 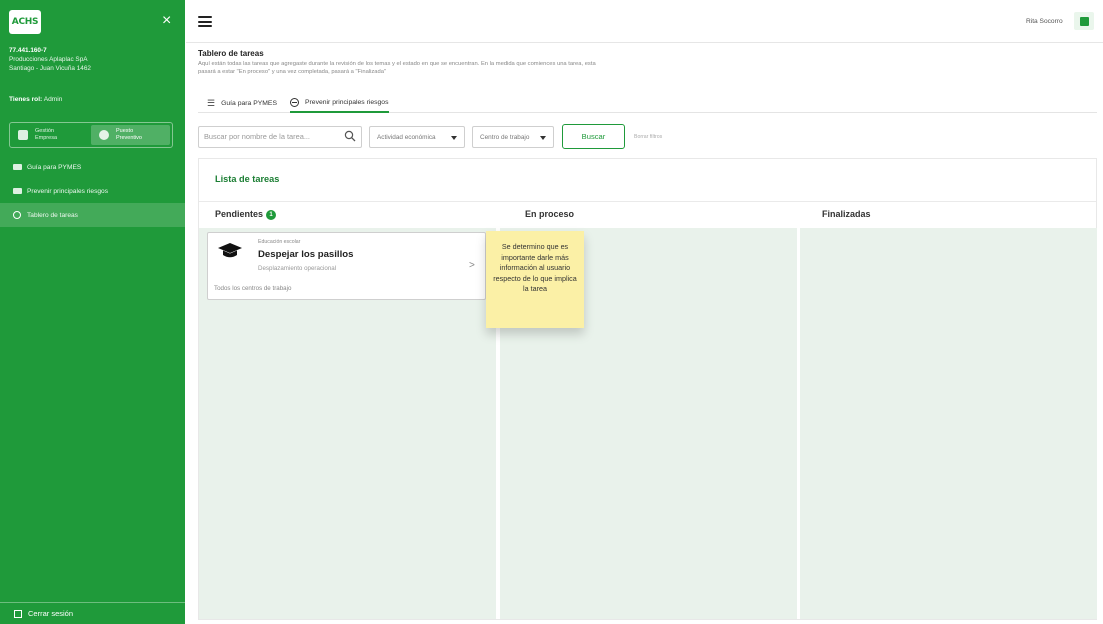 I want to click on task-category: Educación escolar, so click(x=279, y=242).